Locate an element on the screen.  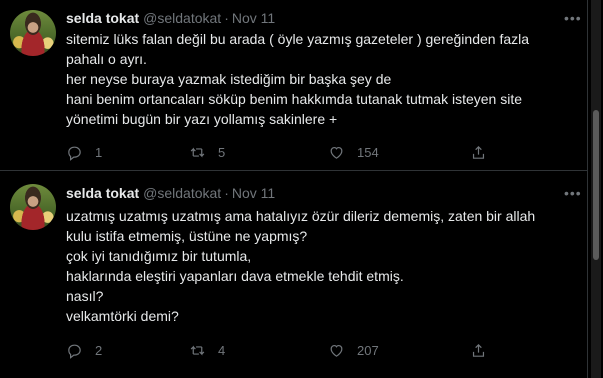
tweet-text-line: çok iyi tanıdığımız bir tutumla, is located at coordinates (159, 256).